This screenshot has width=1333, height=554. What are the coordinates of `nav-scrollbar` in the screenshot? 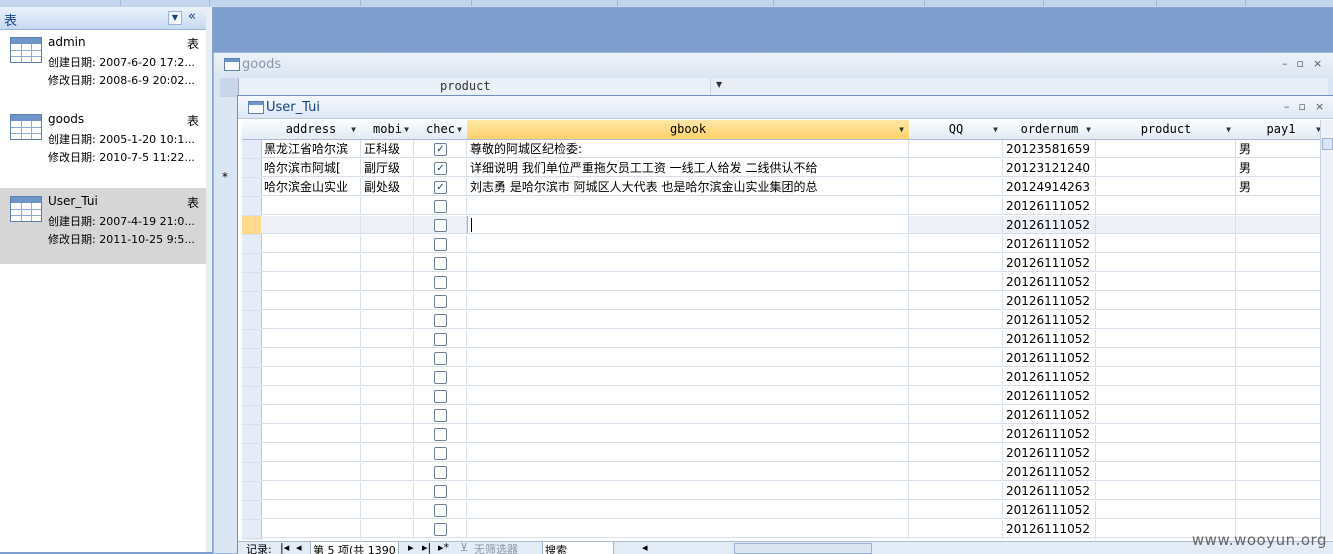 It's located at (209, 279).